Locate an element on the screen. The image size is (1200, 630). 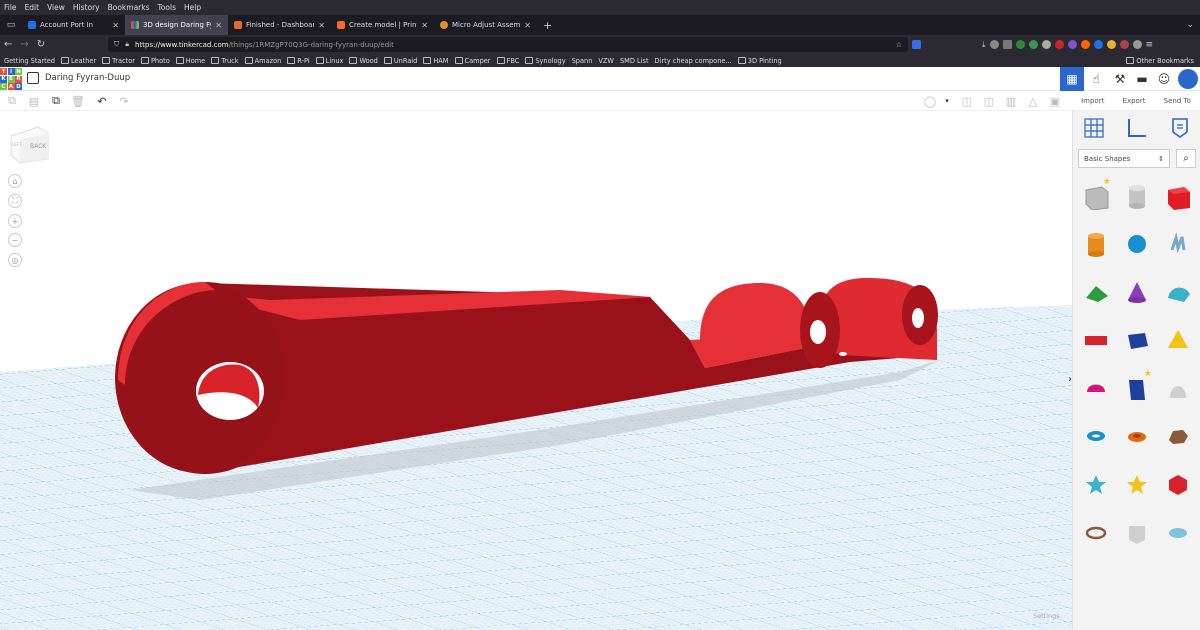
tab-printables: Create model | Printables.c✕ is located at coordinates (382, 25).